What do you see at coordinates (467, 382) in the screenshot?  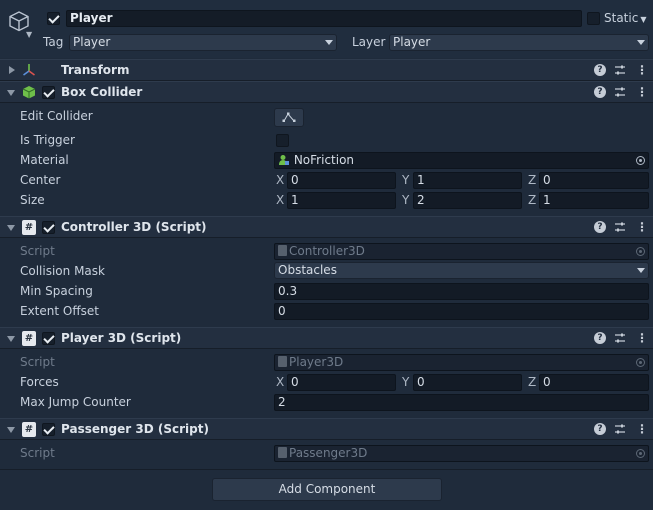 I see `forces-y-field: 0` at bounding box center [467, 382].